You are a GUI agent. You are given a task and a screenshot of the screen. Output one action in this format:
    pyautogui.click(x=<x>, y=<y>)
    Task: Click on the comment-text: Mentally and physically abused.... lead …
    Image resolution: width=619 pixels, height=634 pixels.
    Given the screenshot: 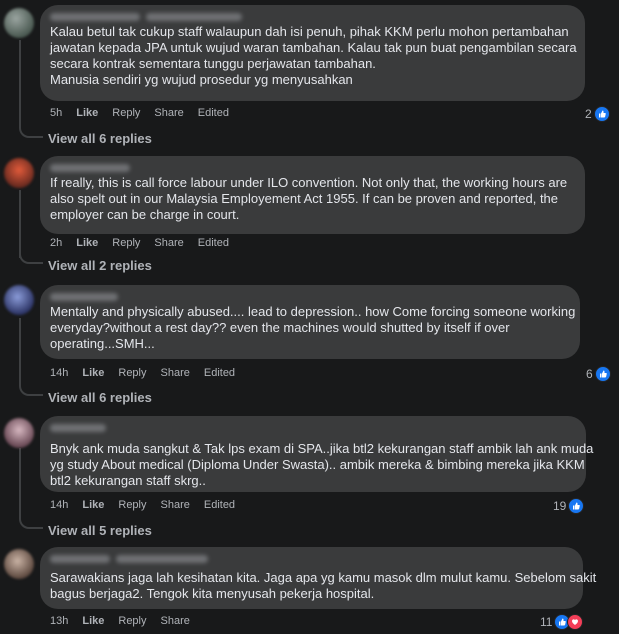 What is the action you would take?
    pyautogui.click(x=313, y=327)
    